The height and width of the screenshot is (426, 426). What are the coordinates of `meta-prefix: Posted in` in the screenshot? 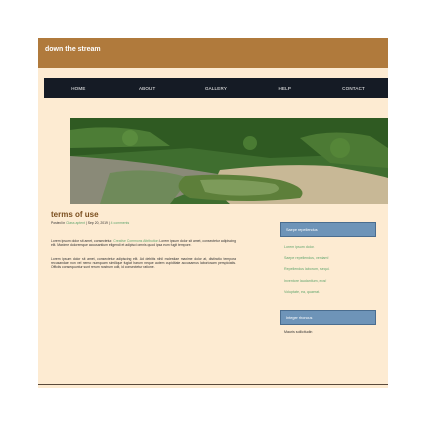 It's located at (58, 223).